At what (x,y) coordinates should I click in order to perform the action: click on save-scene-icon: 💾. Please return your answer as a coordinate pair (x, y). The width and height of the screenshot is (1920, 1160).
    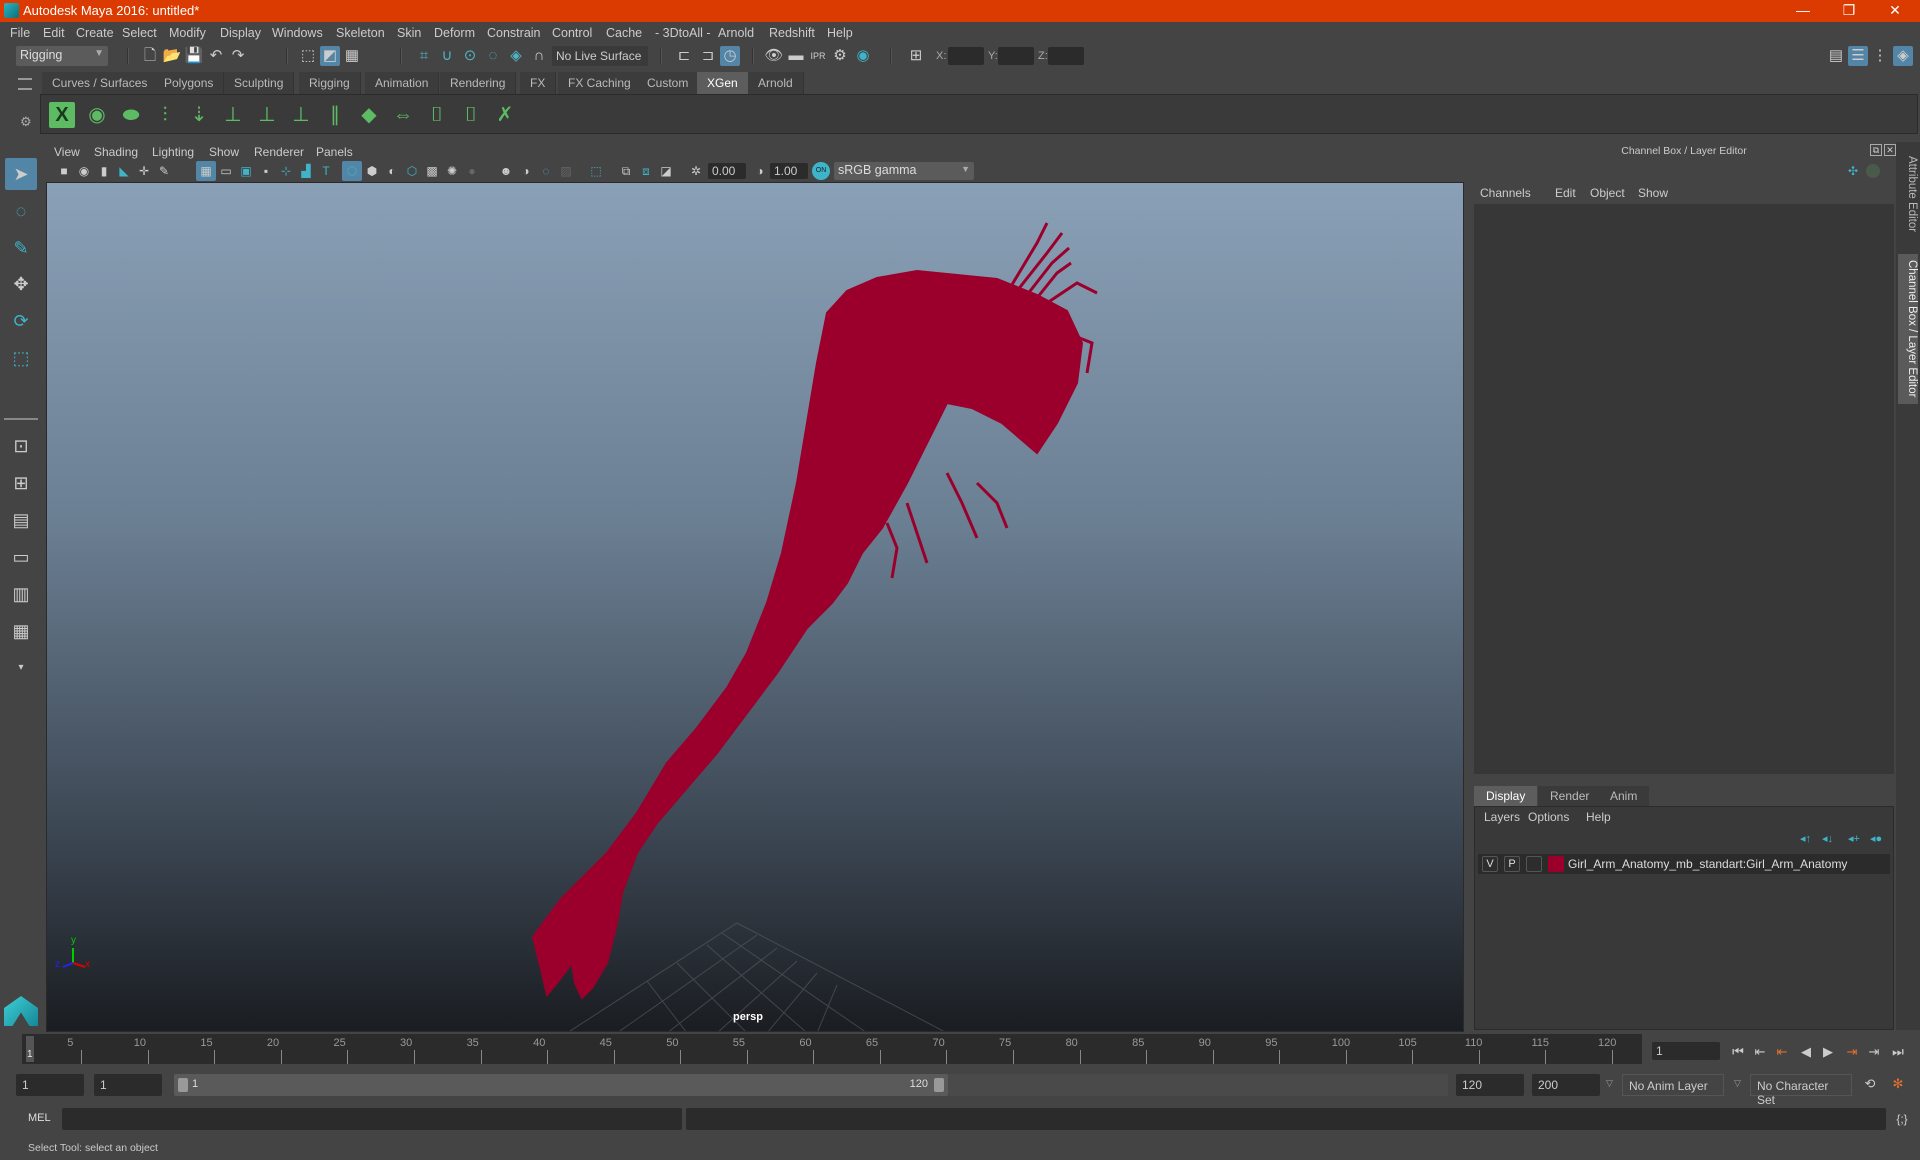
    Looking at the image, I should click on (194, 56).